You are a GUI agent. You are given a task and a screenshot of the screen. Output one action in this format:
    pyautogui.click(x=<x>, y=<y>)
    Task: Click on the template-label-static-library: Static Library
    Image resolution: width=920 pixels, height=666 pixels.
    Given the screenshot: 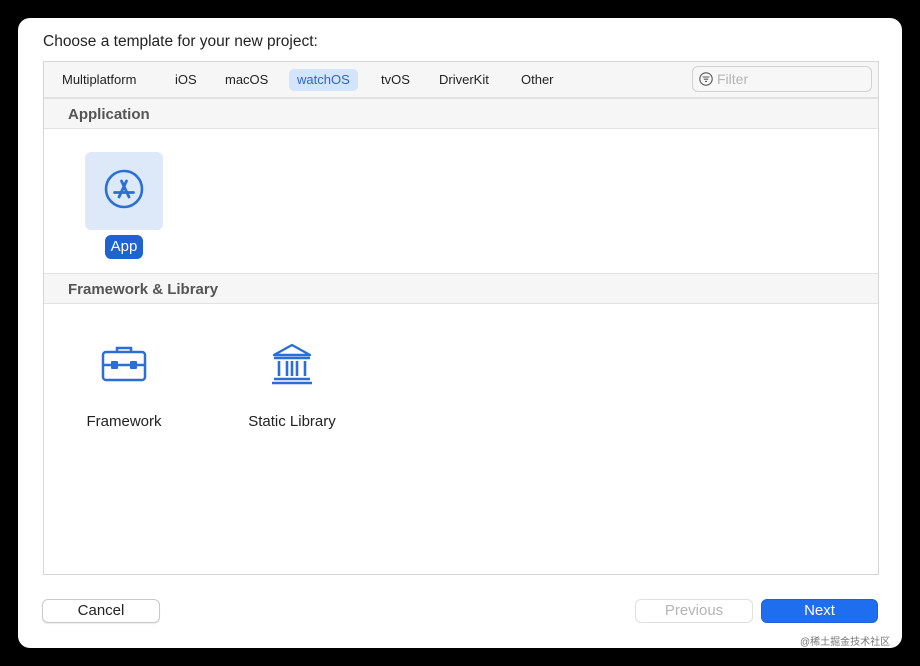 What is the action you would take?
    pyautogui.click(x=292, y=421)
    